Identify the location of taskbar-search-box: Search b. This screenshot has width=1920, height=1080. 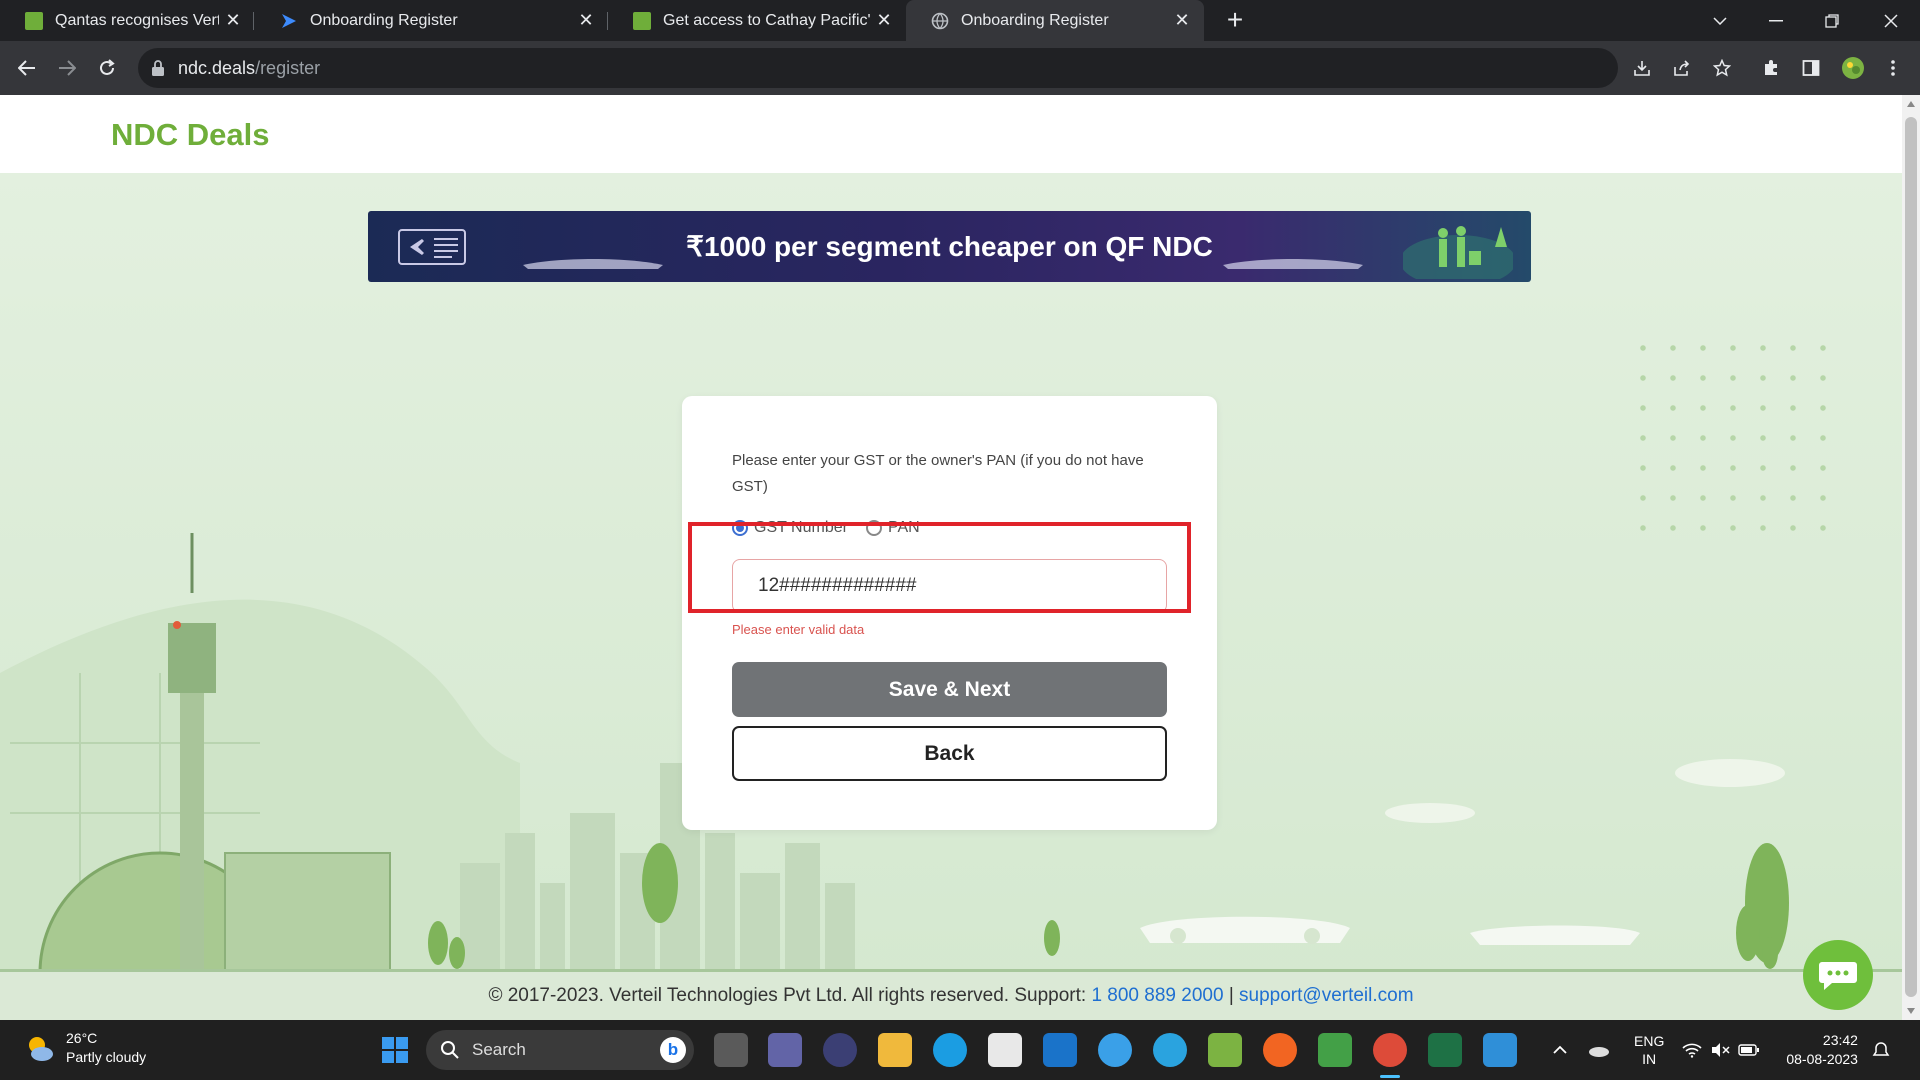
(560, 1050).